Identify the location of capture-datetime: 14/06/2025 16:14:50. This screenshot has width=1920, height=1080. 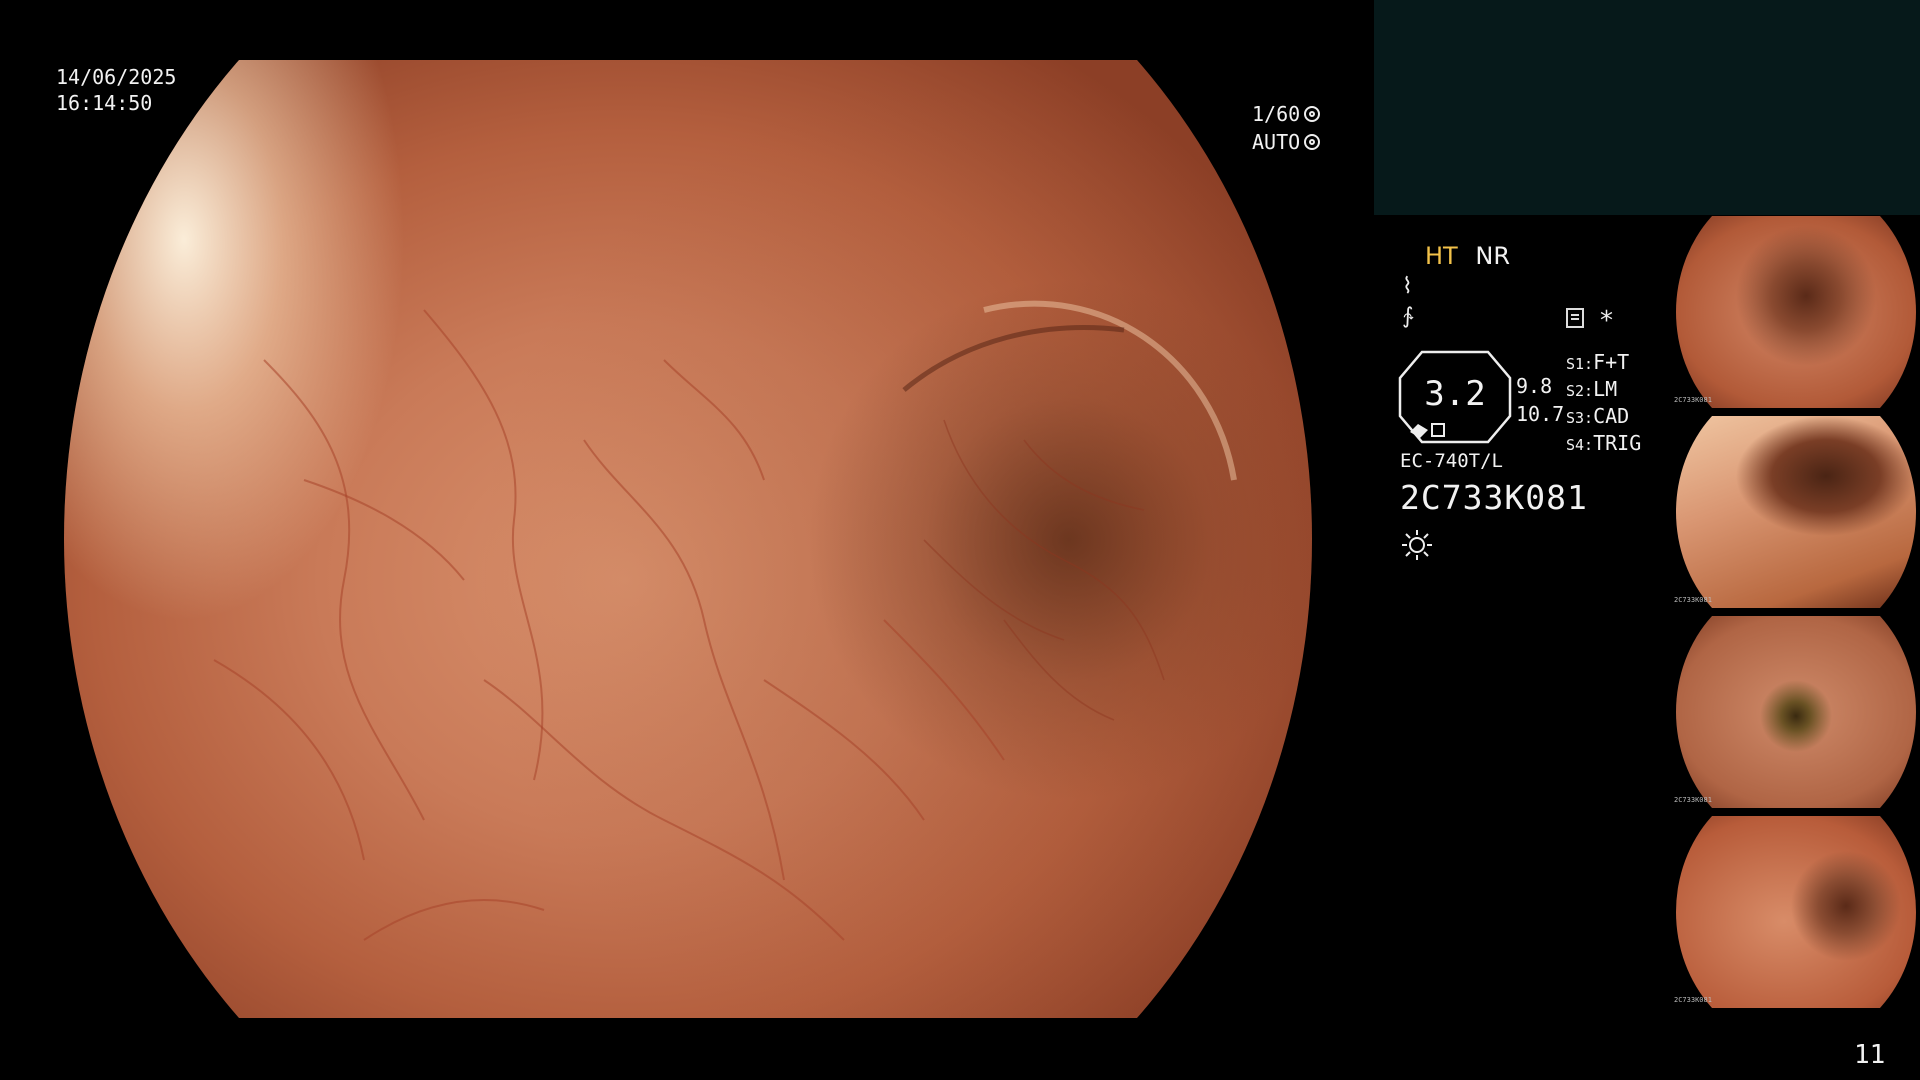
(116, 90).